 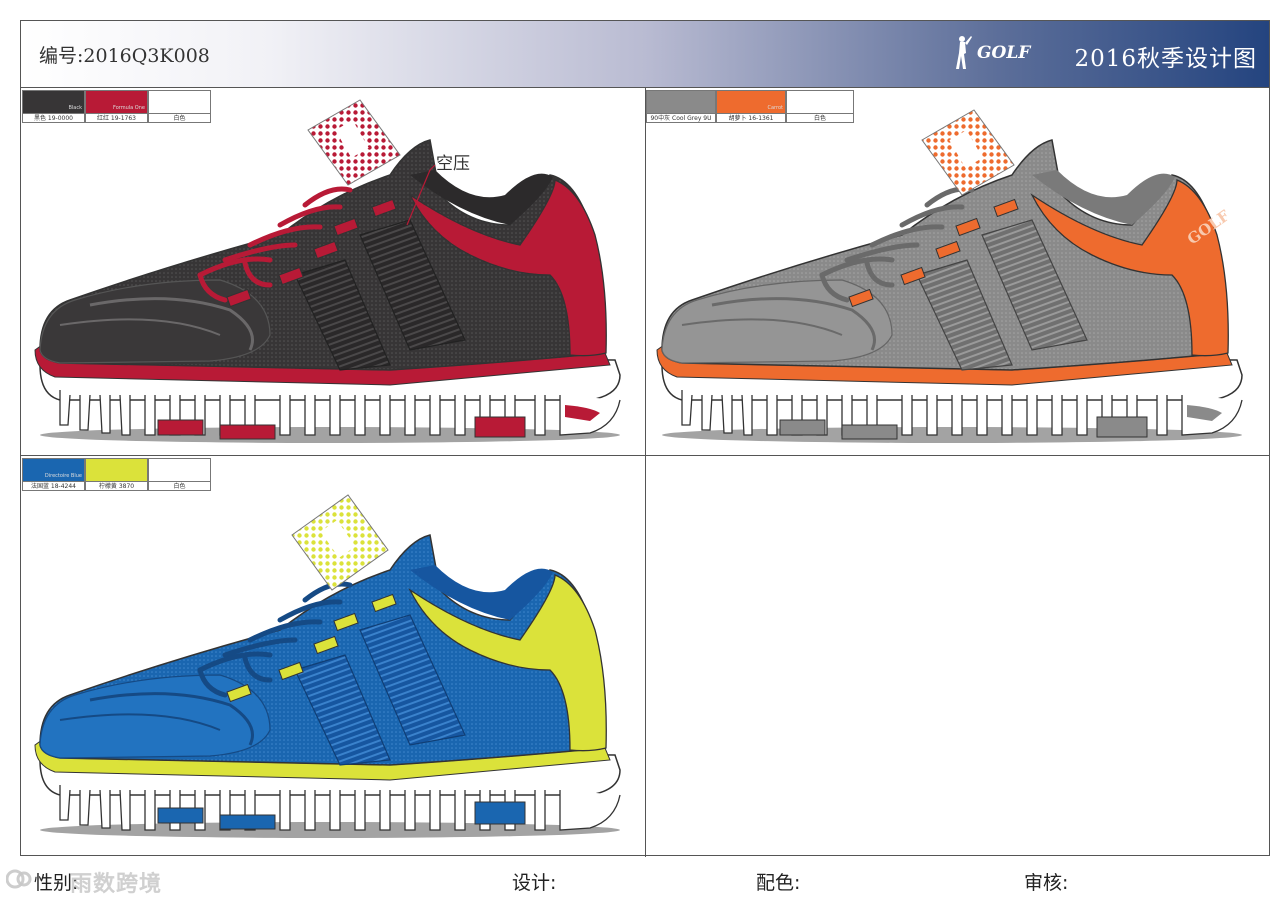 I want to click on review-label: 审核:, so click(x=1046, y=883).